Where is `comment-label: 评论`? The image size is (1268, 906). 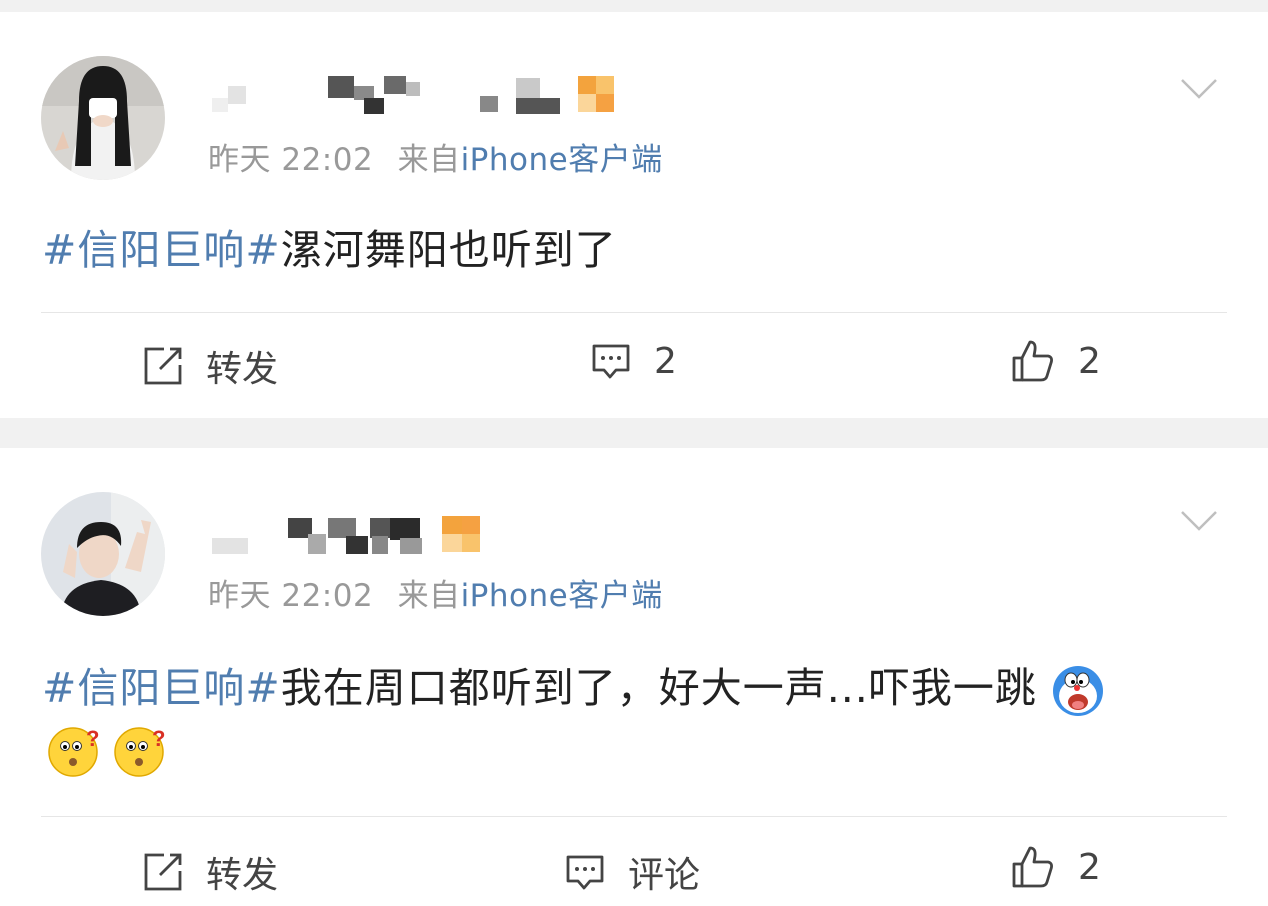
comment-label: 评论 is located at coordinates (664, 875).